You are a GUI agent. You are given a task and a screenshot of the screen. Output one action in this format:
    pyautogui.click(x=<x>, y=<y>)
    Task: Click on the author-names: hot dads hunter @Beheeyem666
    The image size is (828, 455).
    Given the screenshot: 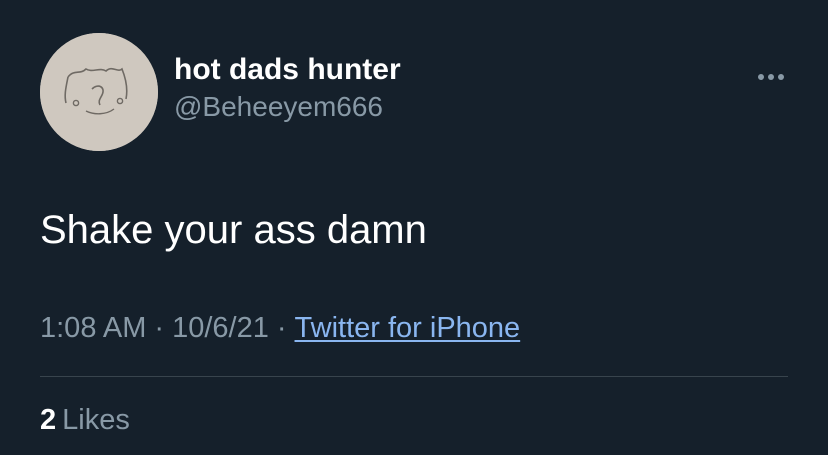 What is the action you would take?
    pyautogui.click(x=287, y=88)
    